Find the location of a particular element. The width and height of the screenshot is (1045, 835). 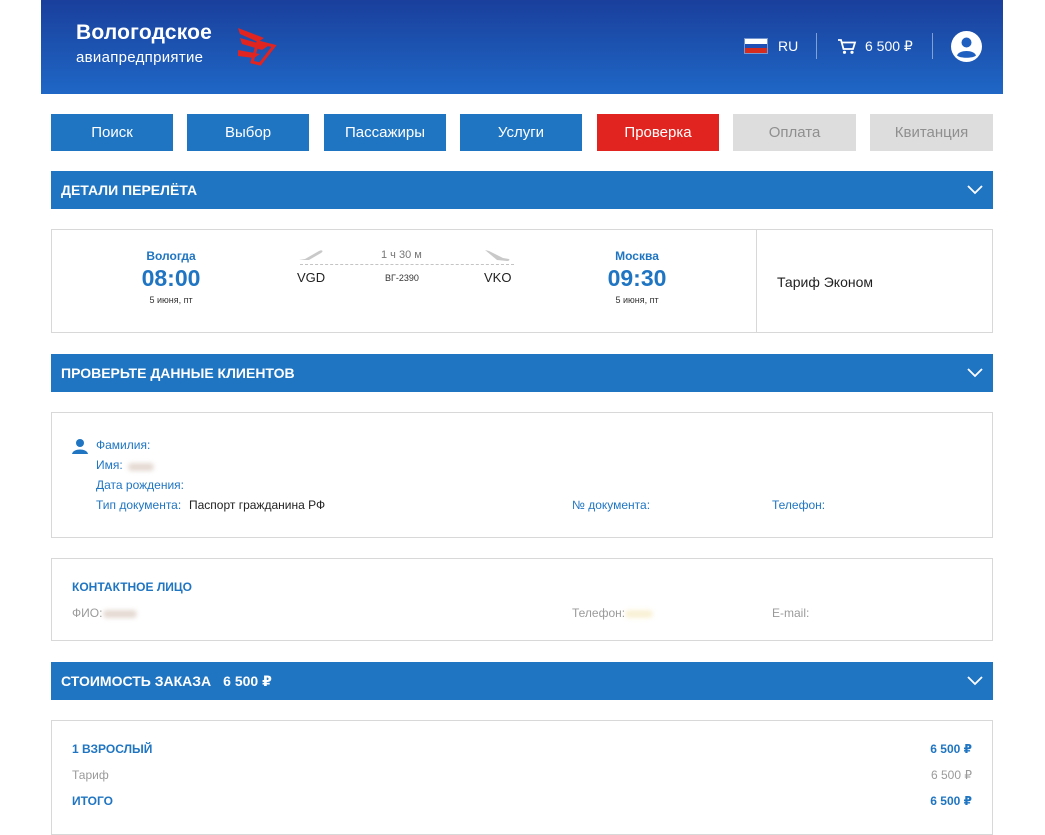

passenger-price: 6 500 ₽ is located at coordinates (951, 749).